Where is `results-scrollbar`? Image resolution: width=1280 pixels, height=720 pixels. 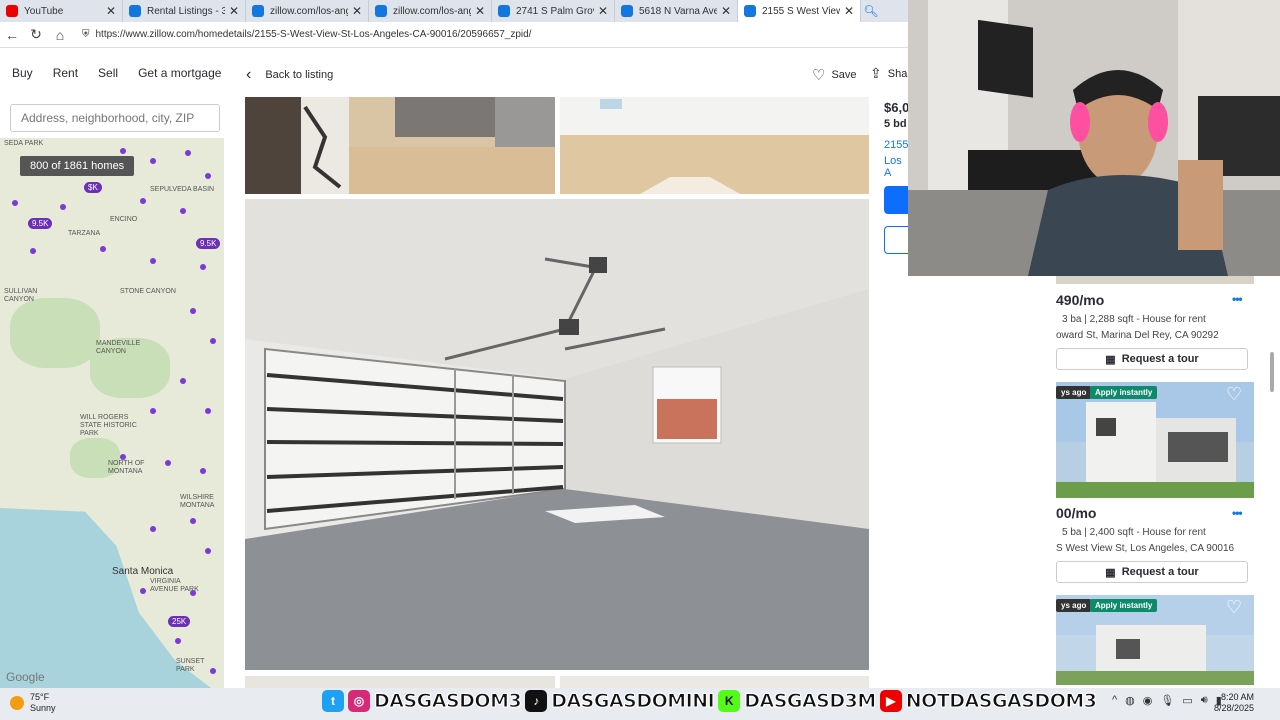 results-scrollbar is located at coordinates (1272, 482).